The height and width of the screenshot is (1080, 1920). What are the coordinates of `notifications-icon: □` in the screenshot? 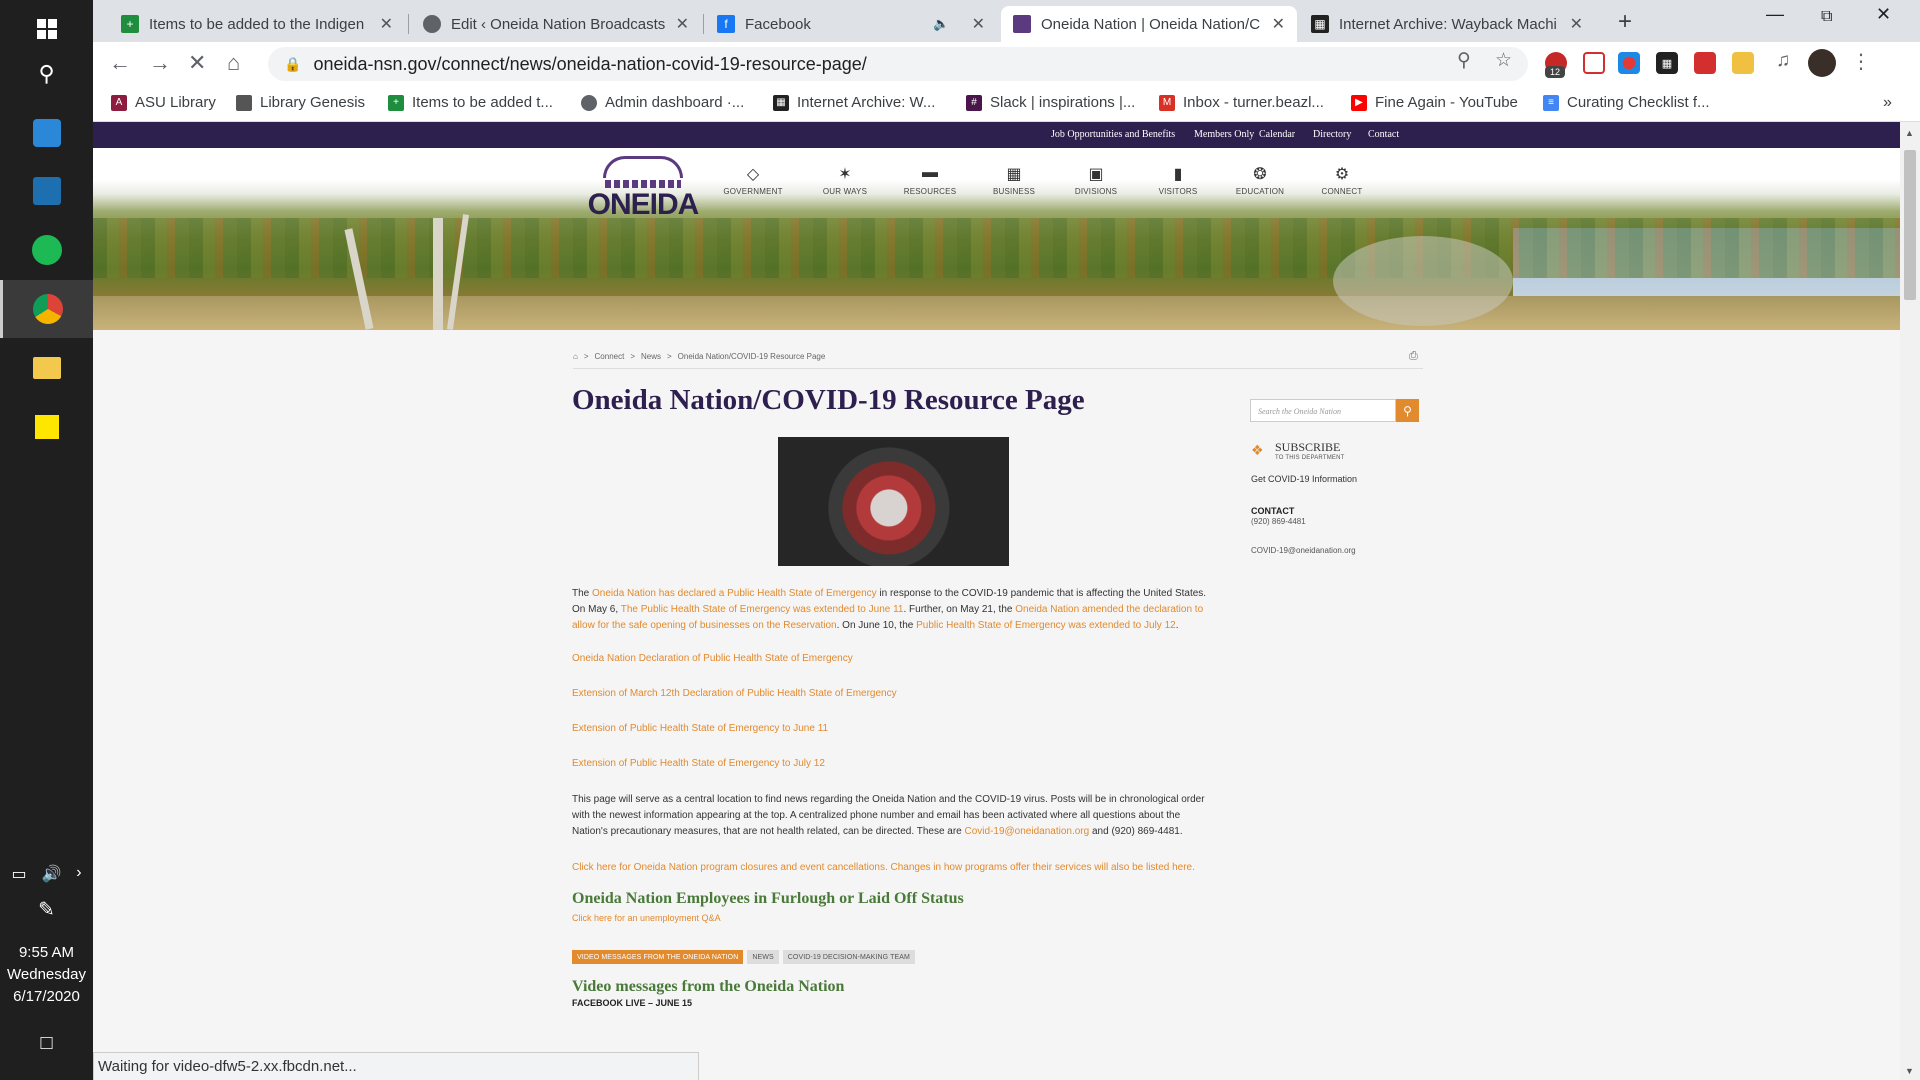 It's located at (46, 1043).